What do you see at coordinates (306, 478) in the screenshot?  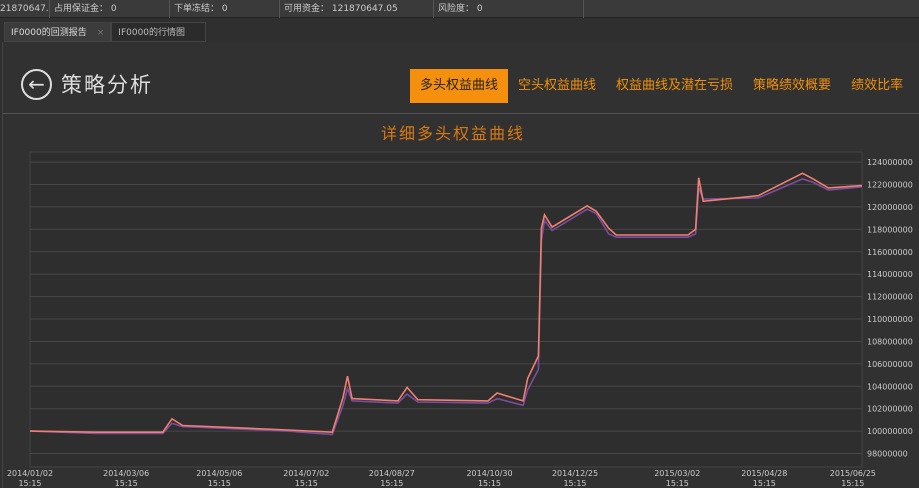 I see `x-tick-label: 2014/07/02 15:15` at bounding box center [306, 478].